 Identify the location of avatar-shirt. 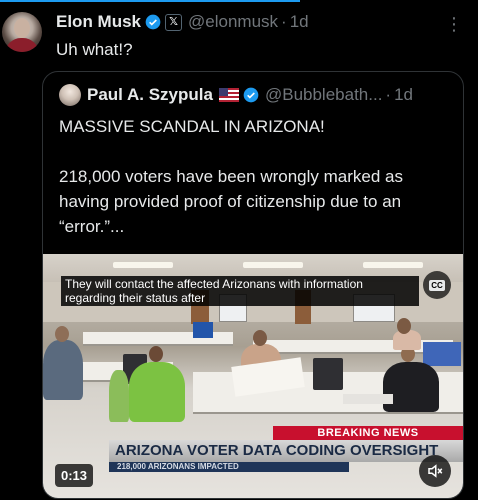
(22, 45).